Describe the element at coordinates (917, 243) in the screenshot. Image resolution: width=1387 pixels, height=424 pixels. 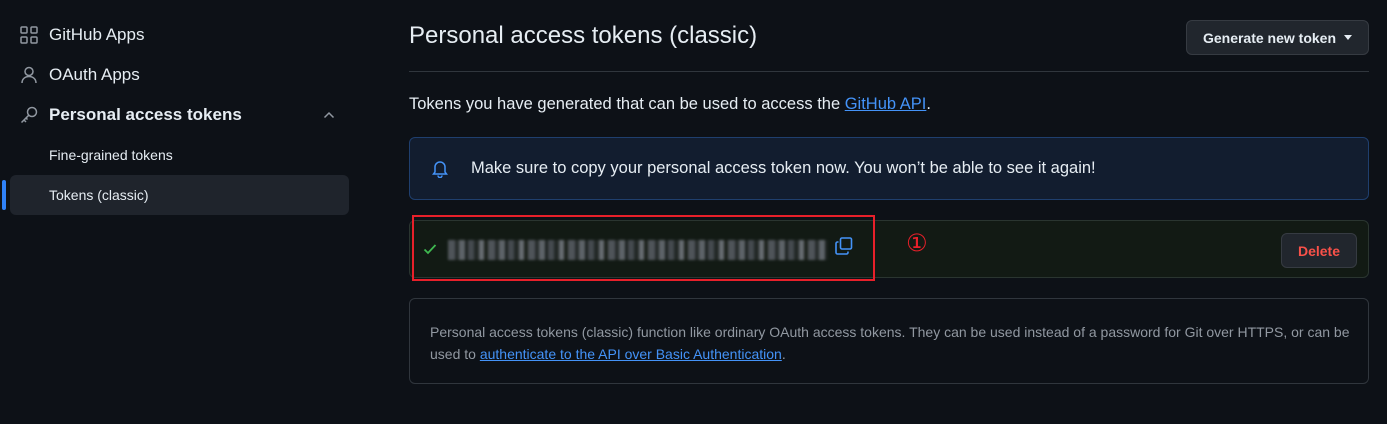
I see `annotation-step-marker: ①` at that location.